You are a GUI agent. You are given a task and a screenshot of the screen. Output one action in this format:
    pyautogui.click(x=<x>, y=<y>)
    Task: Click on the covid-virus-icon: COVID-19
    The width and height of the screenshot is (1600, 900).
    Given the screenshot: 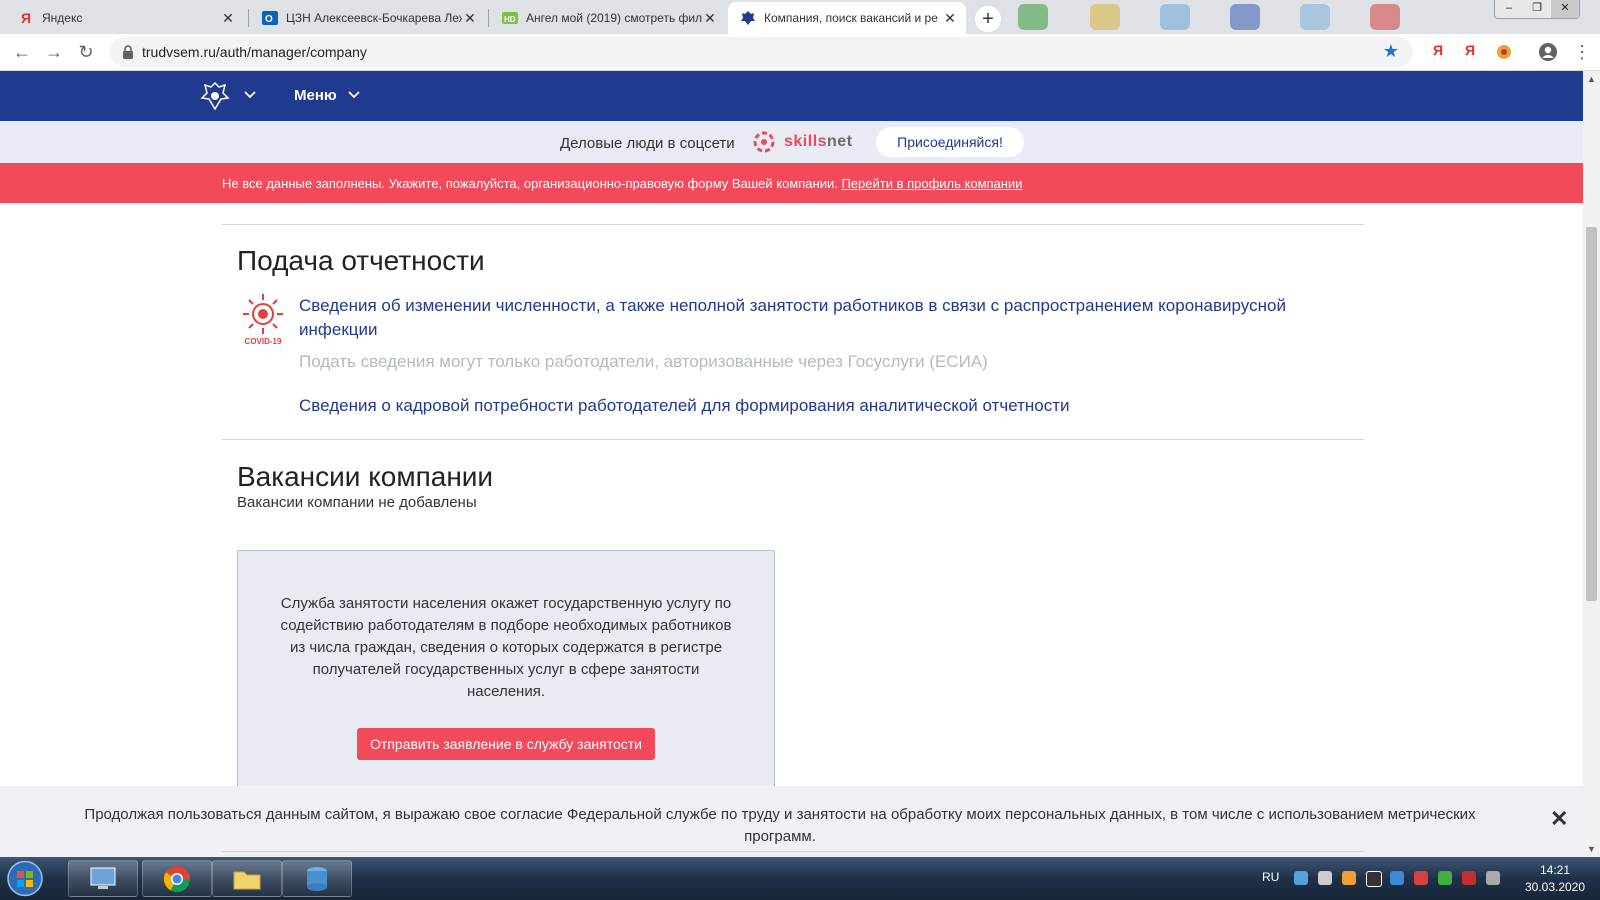 What is the action you would take?
    pyautogui.click(x=263, y=320)
    